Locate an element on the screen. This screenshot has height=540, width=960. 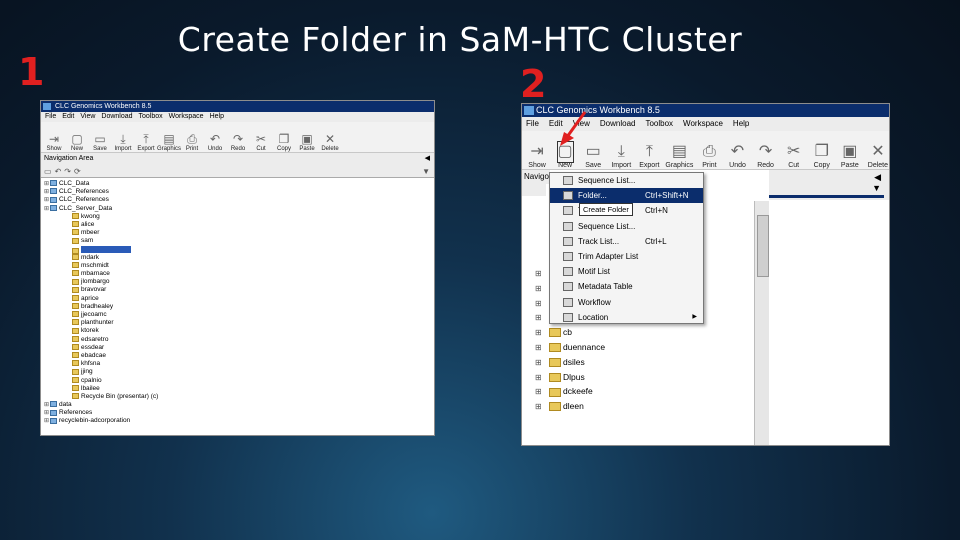
tree-item: ⊞ dsiles is located at coordinates (570, 362).